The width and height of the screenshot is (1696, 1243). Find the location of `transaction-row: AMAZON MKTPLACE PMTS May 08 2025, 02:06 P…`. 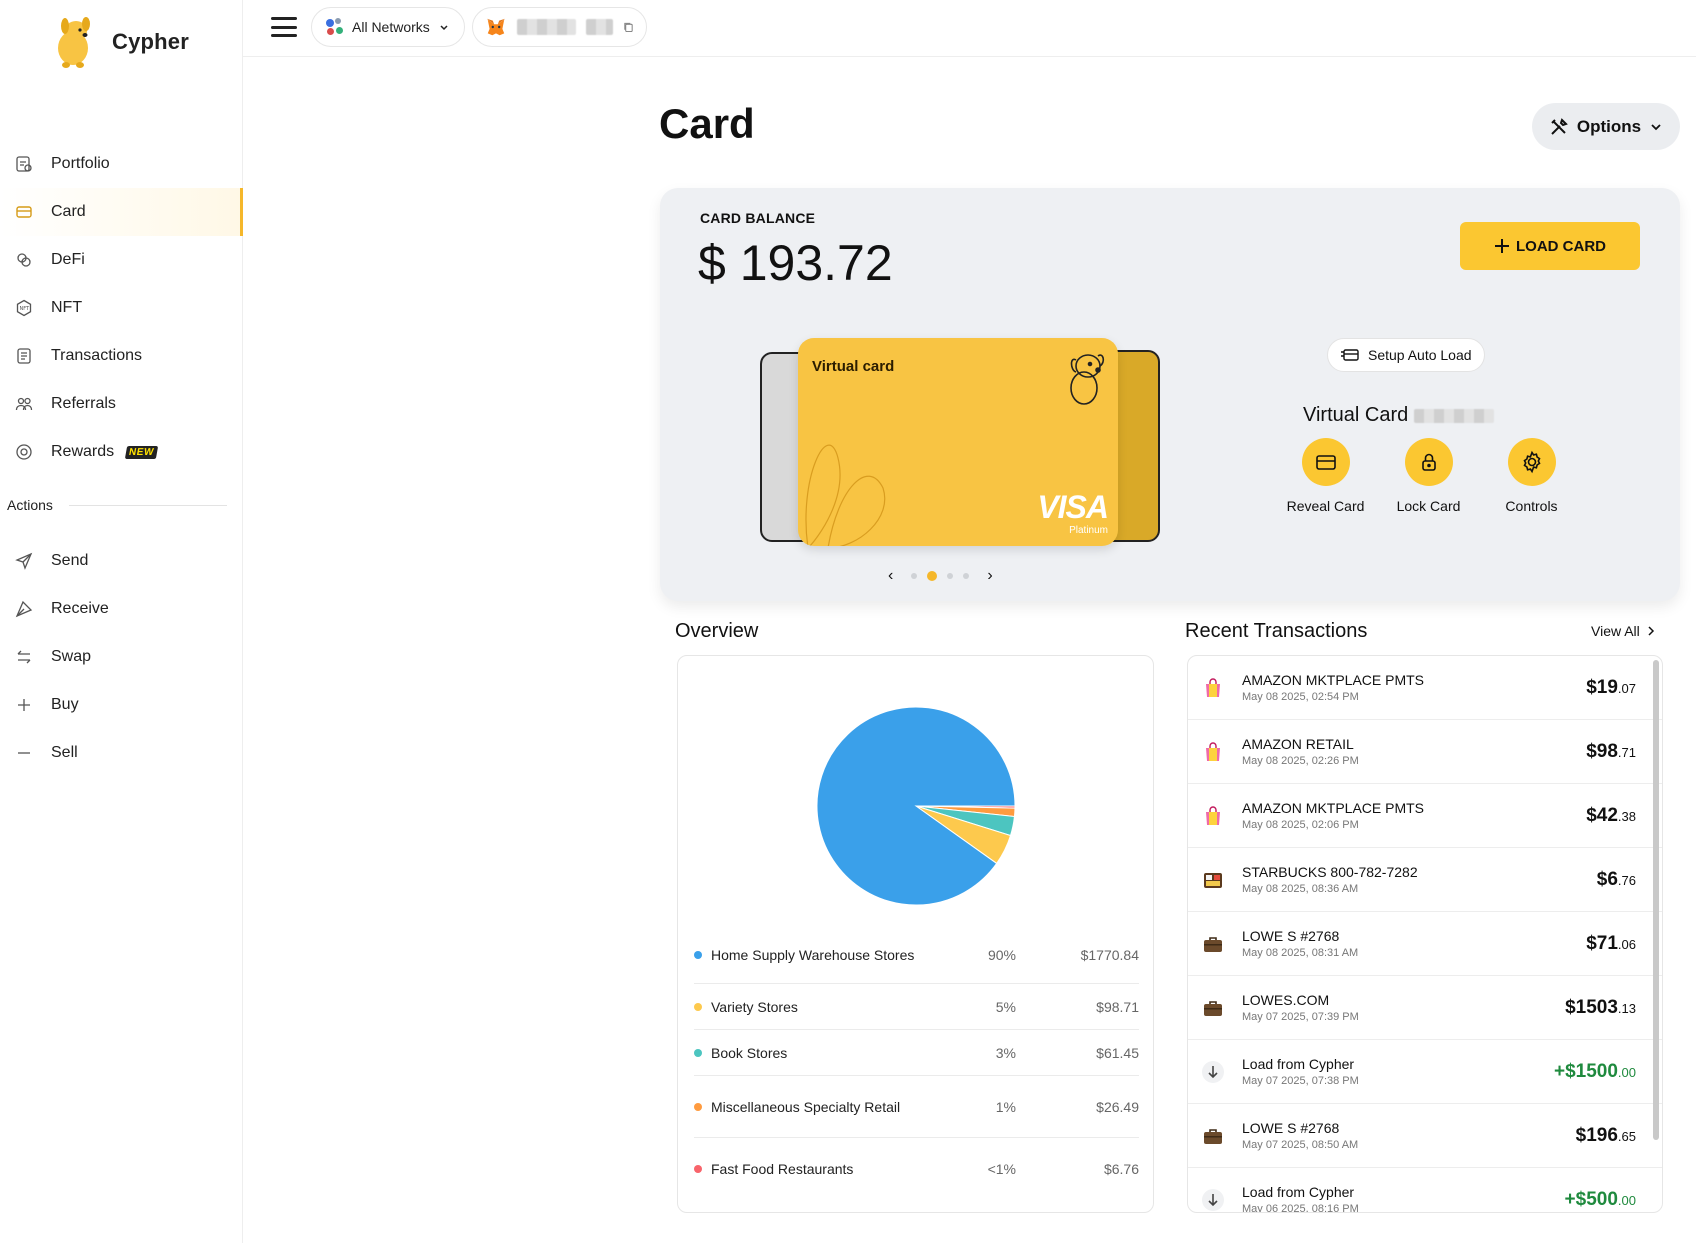

transaction-row: AMAZON MKTPLACE PMTS May 08 2025, 02:06 P… is located at coordinates (1425, 816).